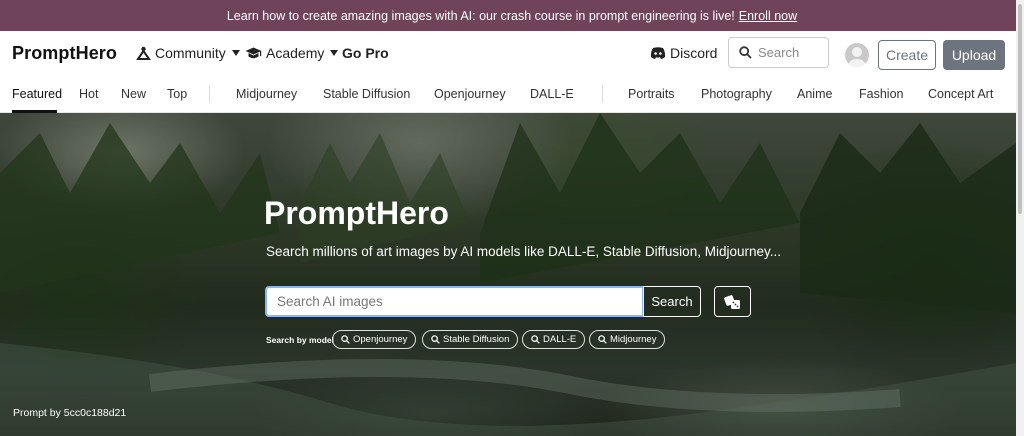  Describe the element at coordinates (143, 53) in the screenshot. I see `community-icon` at that location.